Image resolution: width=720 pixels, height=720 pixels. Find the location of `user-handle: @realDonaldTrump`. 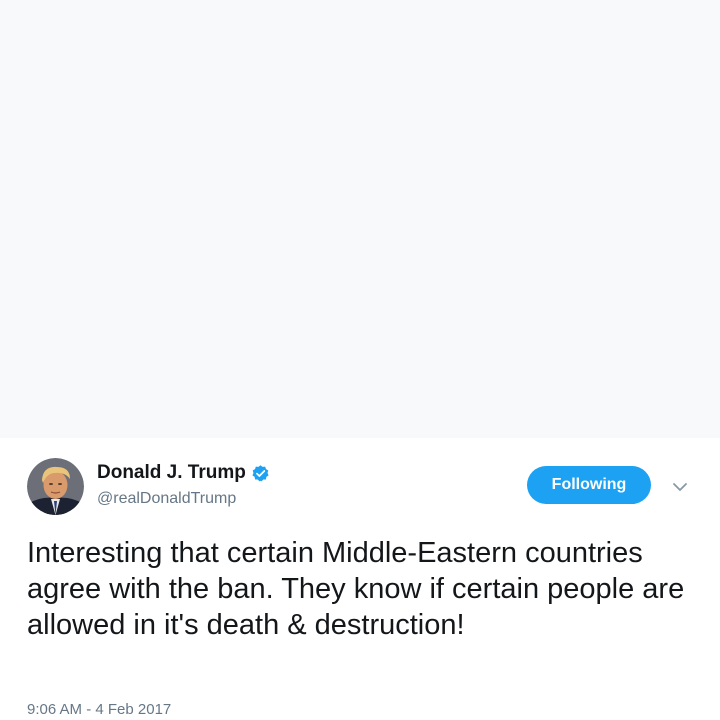

user-handle: @realDonaldTrump is located at coordinates (166, 499).